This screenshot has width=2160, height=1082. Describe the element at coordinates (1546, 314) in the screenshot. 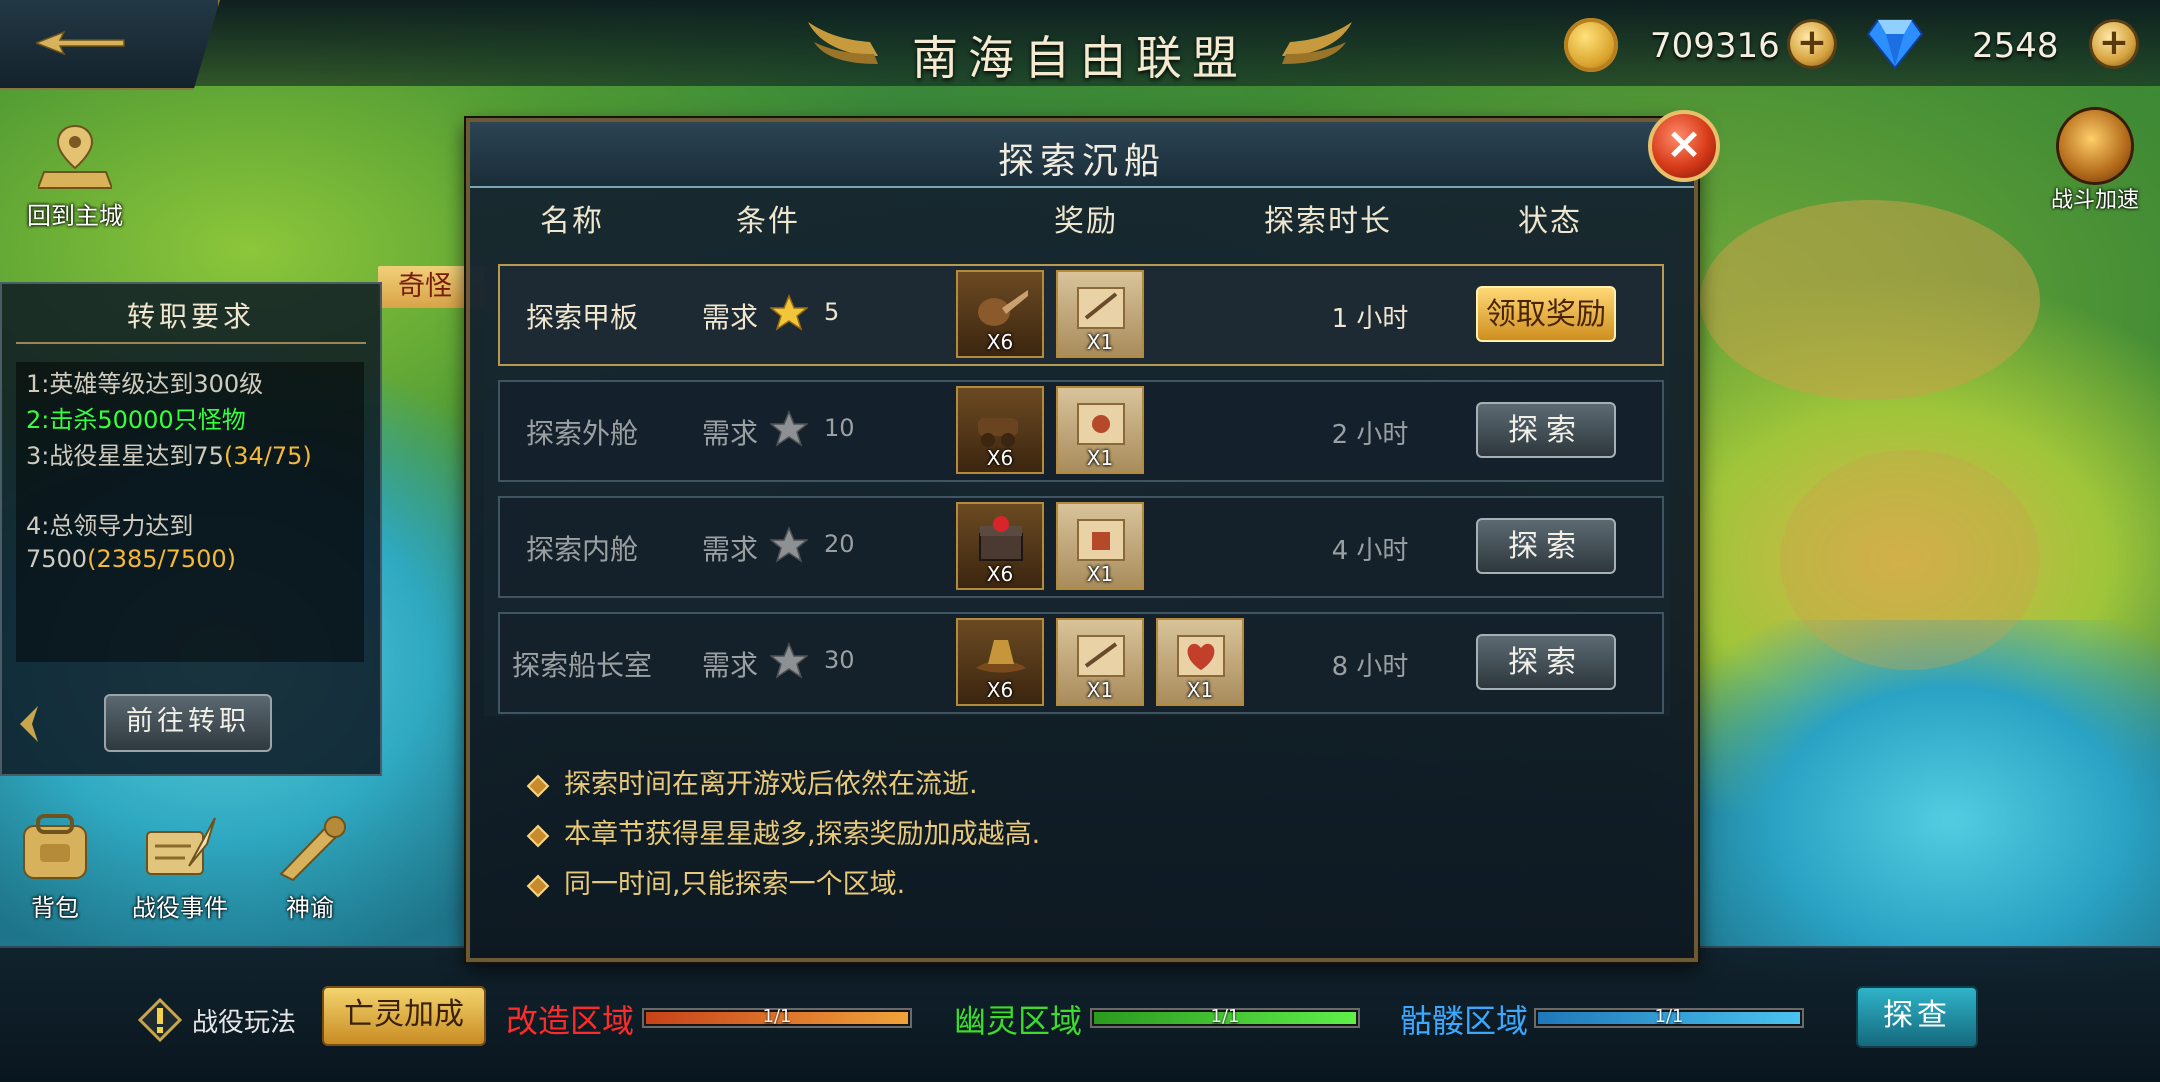

I see `claim-reward-button: 领取奖励` at that location.